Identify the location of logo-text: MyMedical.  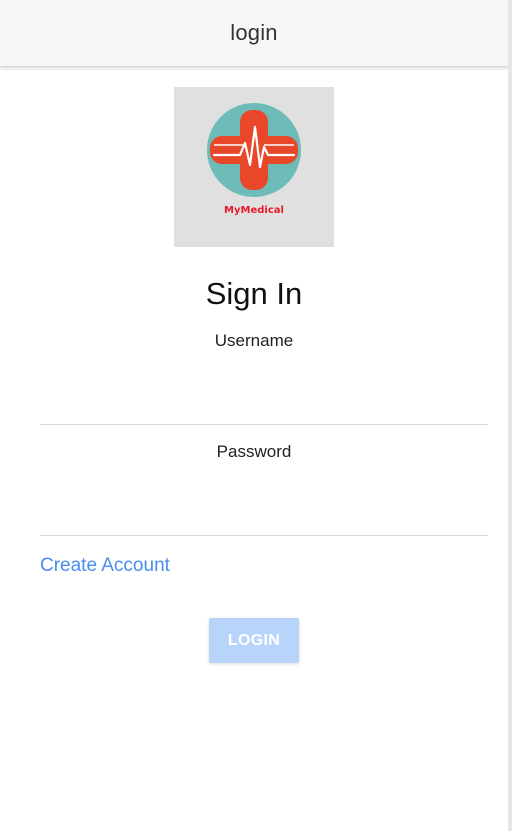
(254, 210).